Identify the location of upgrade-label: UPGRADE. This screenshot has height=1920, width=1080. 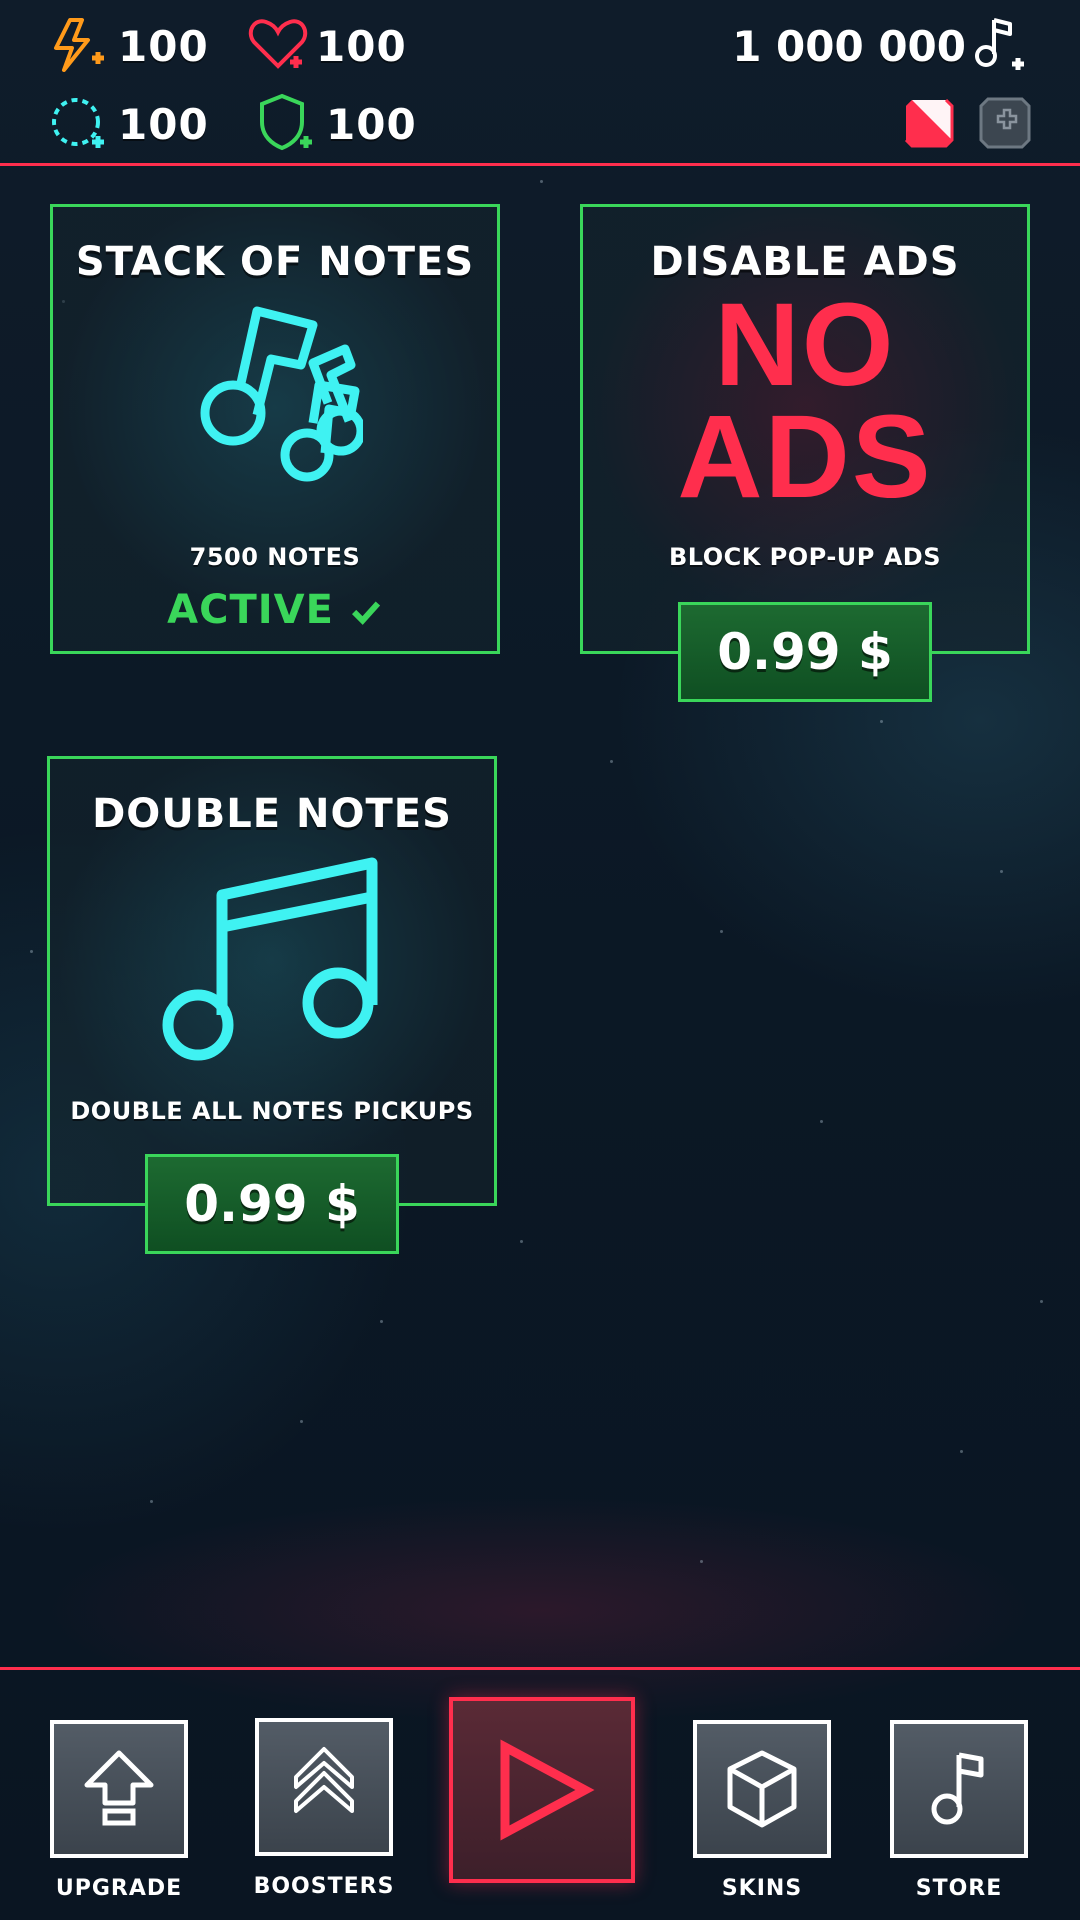
(119, 1888).